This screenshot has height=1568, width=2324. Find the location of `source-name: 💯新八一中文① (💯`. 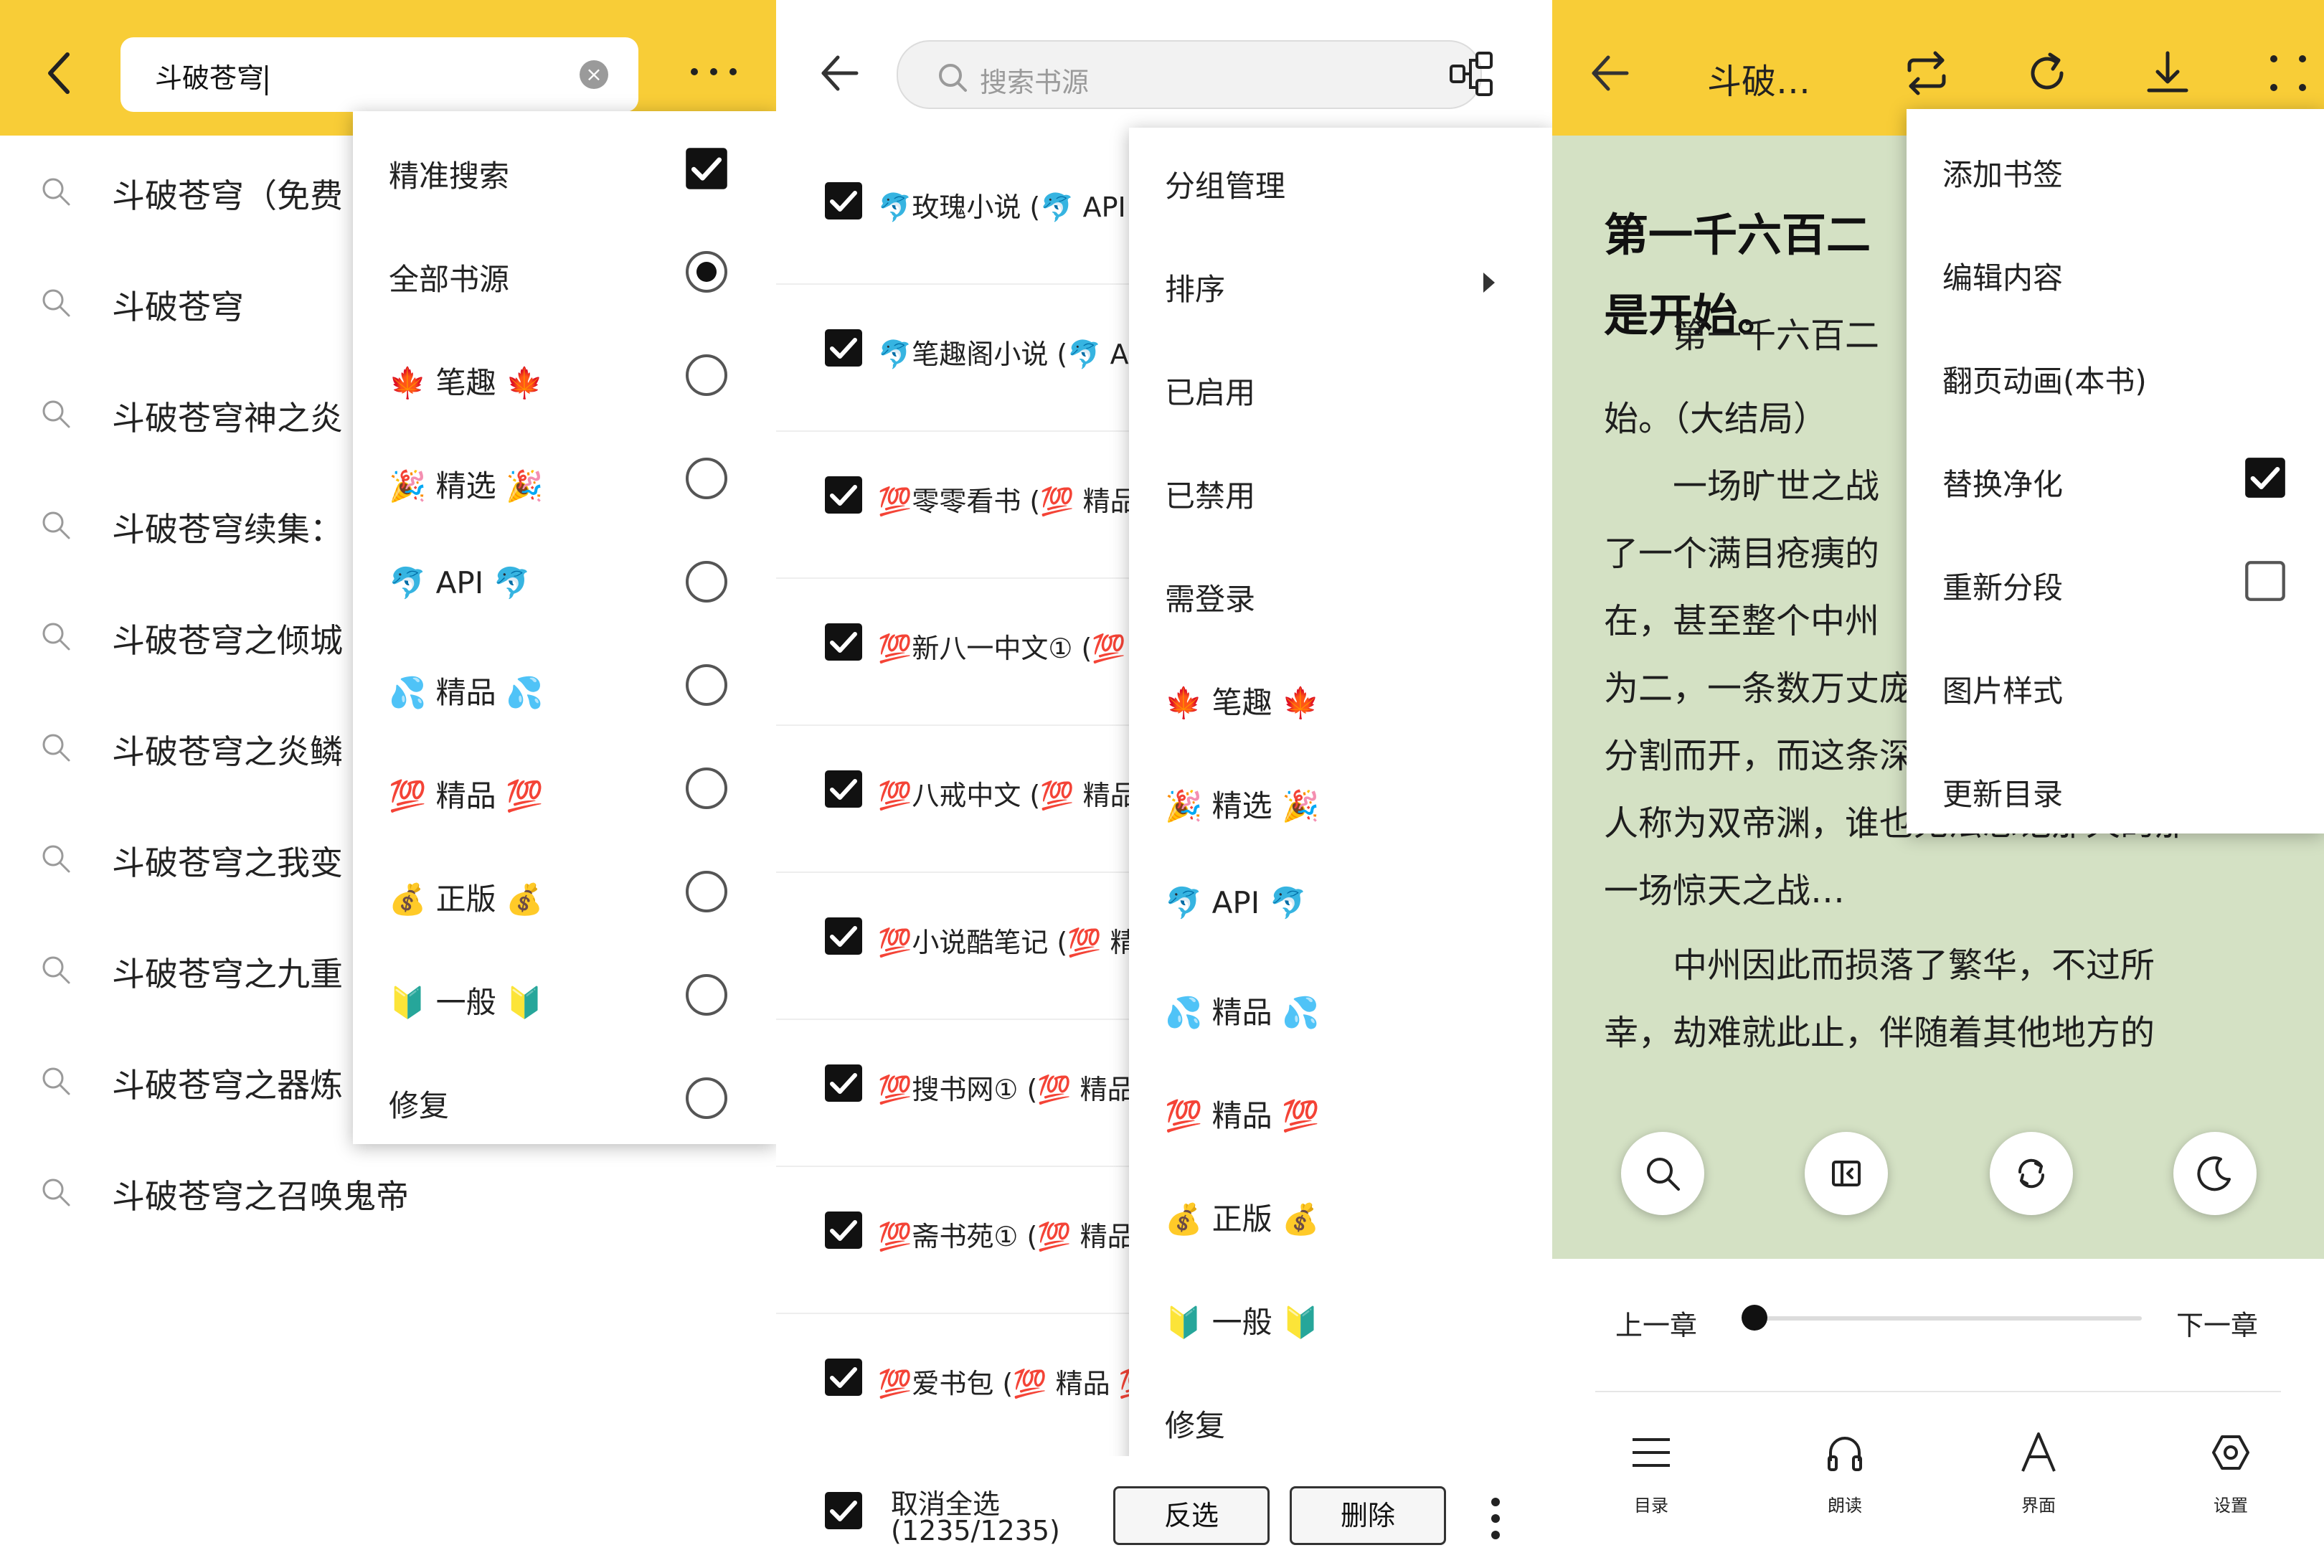

source-name: 💯新八一中文① (💯 is located at coordinates (1002, 648).